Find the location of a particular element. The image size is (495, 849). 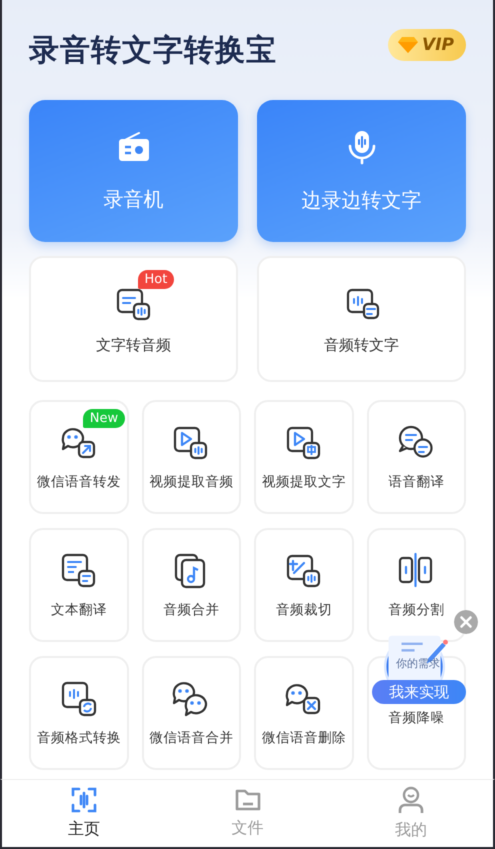

tool-label: 音频合并 is located at coordinates (191, 610).